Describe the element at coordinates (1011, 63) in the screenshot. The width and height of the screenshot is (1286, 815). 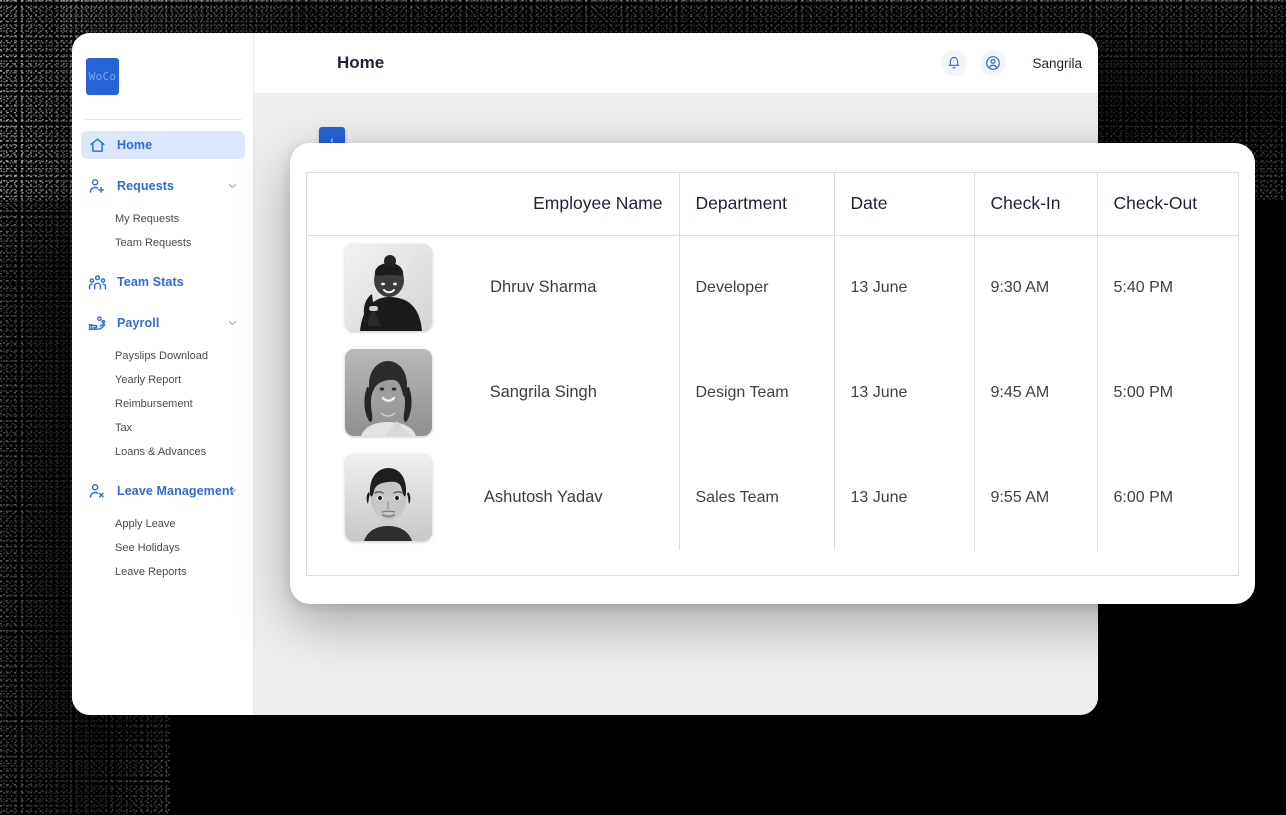
I see `topbar-actions: Sangrila` at that location.